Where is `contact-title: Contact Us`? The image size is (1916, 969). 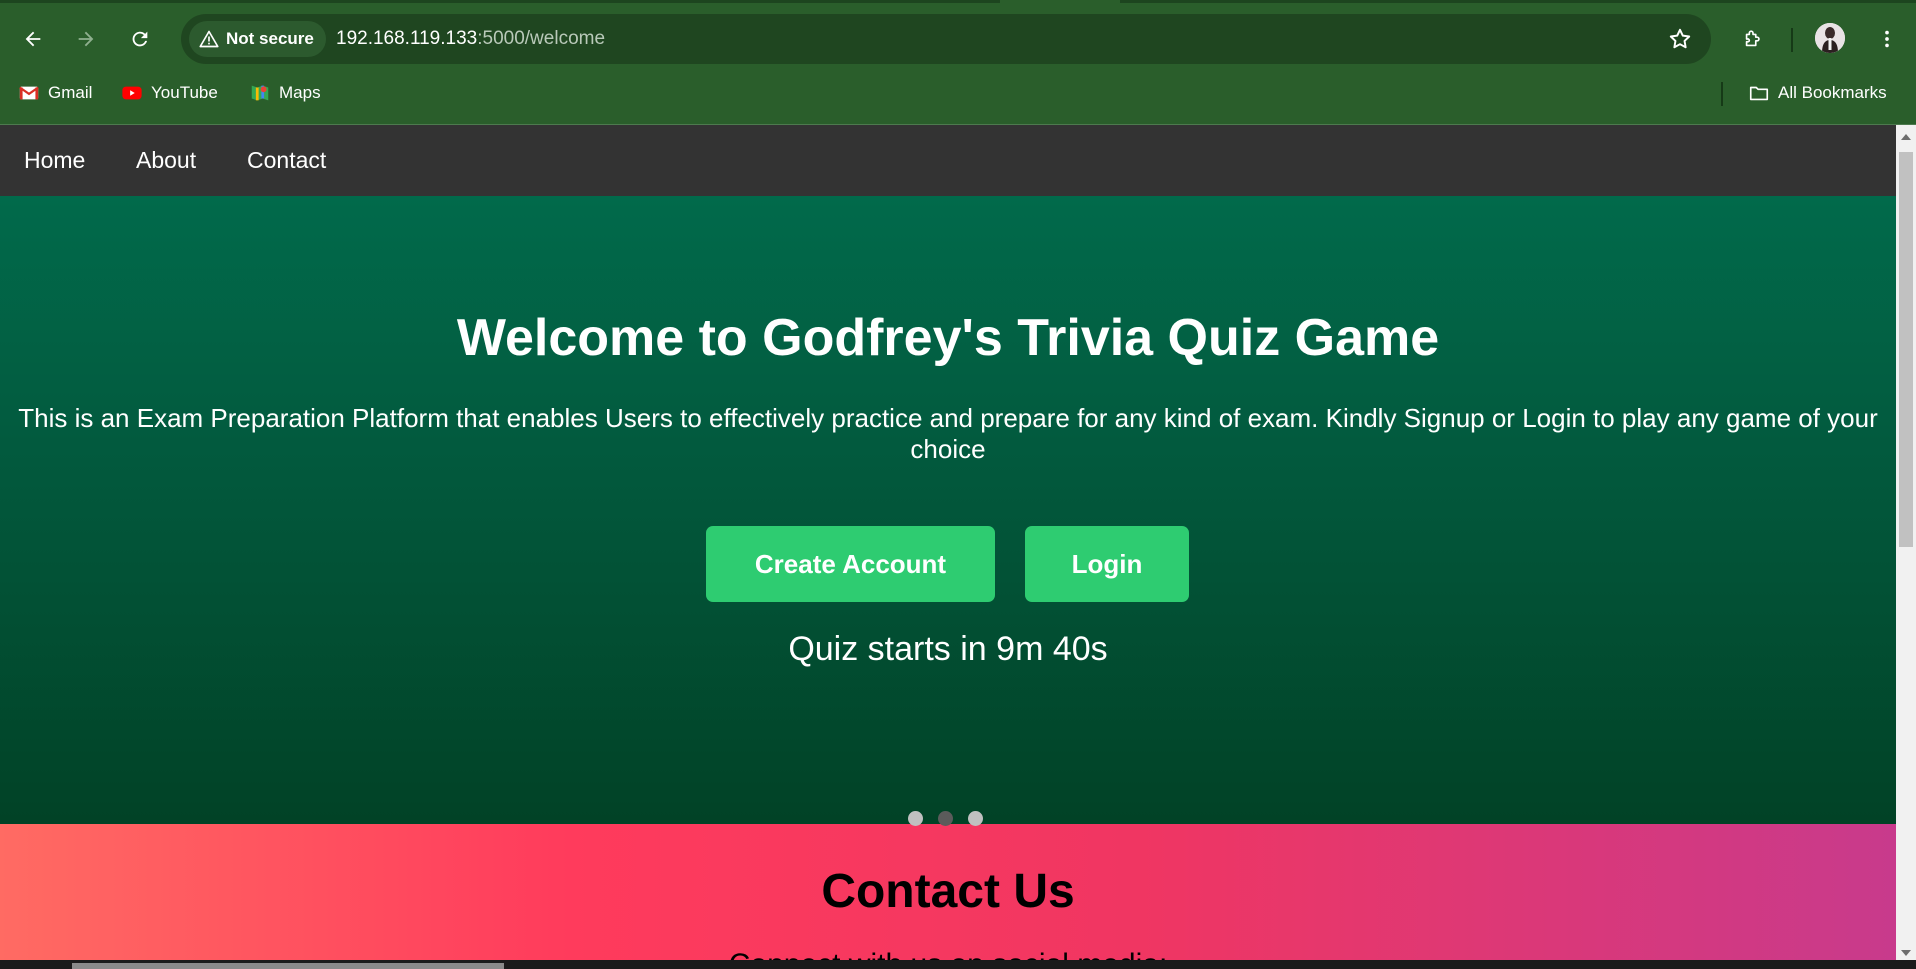 contact-title: Contact Us is located at coordinates (948, 891).